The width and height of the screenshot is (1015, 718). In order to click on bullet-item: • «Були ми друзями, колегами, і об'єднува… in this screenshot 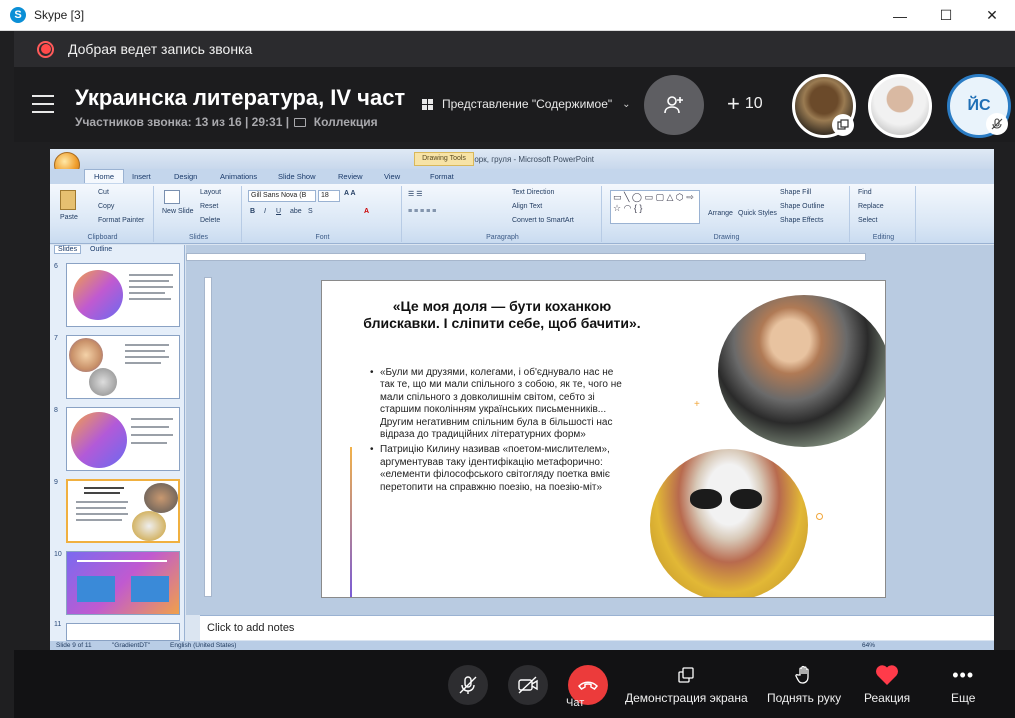, I will do `click(496, 404)`.